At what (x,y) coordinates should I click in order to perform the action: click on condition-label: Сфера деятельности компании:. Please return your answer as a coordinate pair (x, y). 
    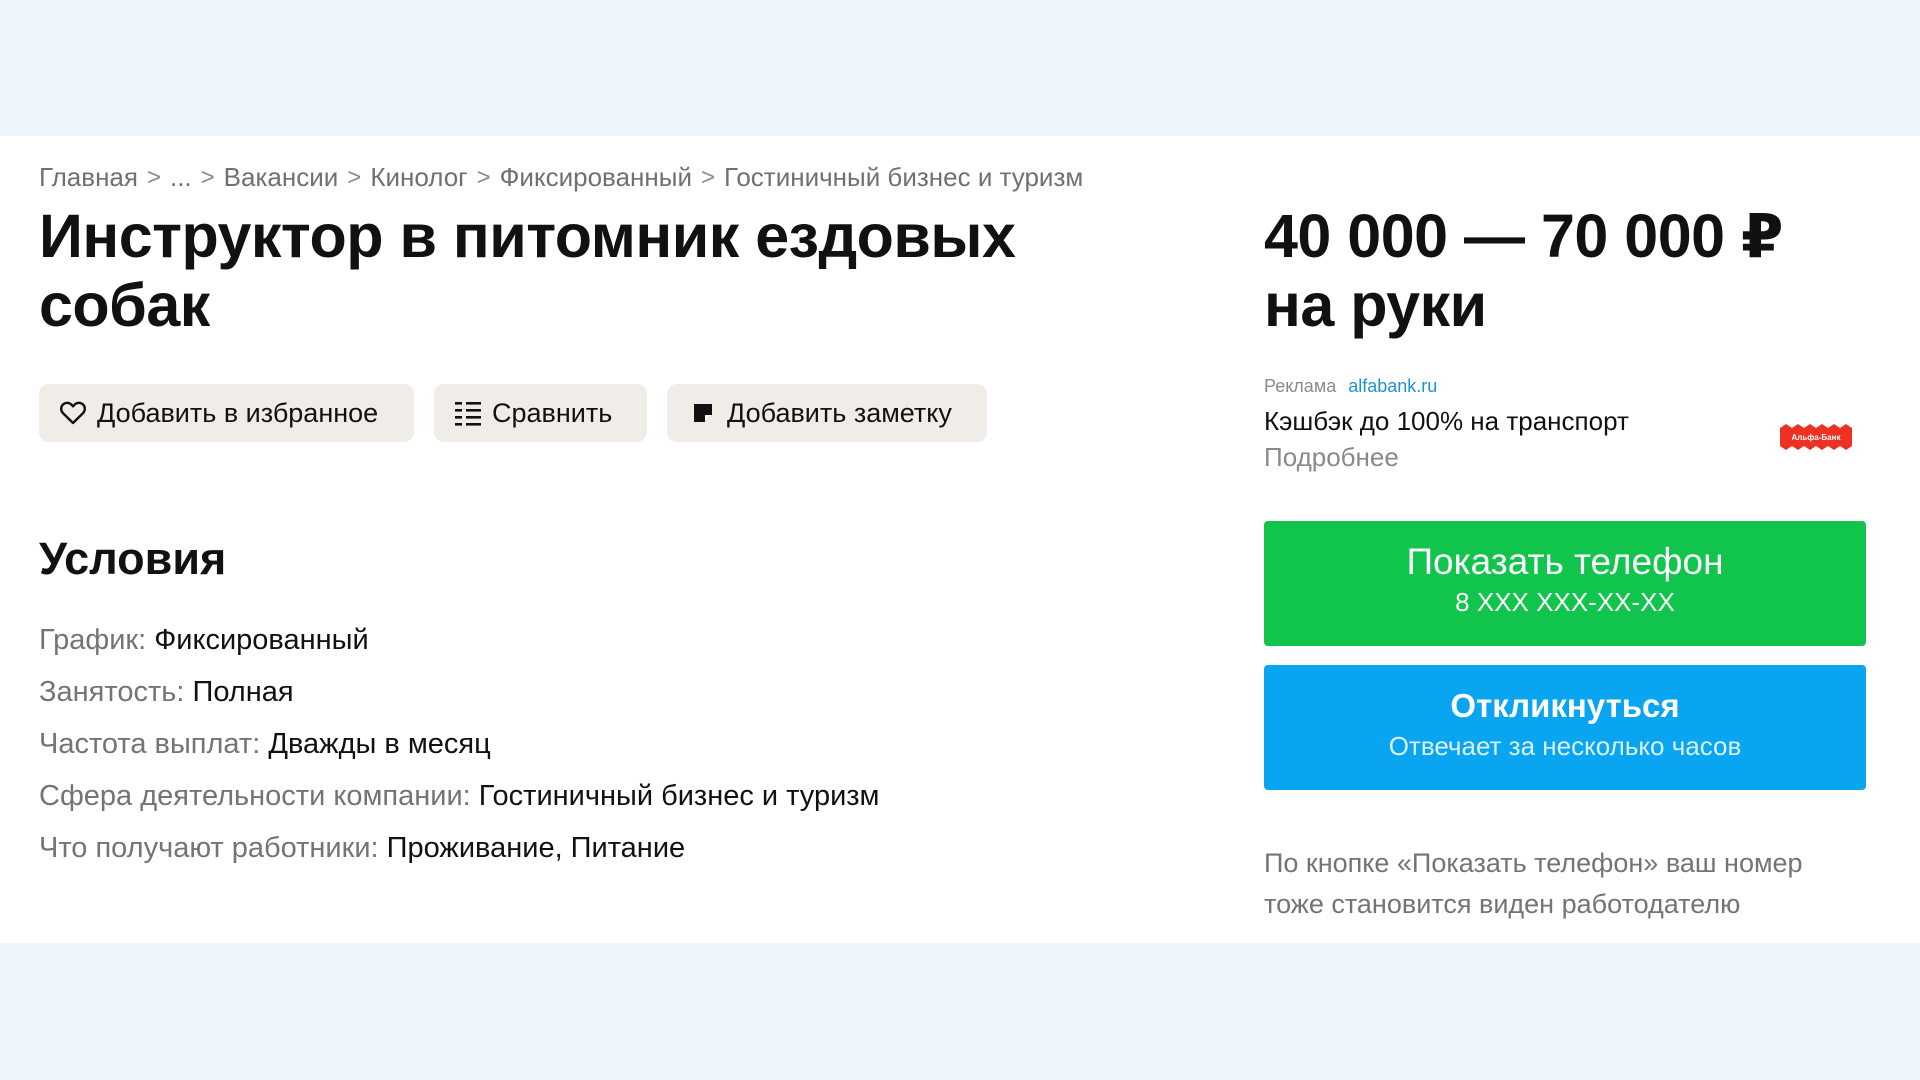
    Looking at the image, I should click on (255, 796).